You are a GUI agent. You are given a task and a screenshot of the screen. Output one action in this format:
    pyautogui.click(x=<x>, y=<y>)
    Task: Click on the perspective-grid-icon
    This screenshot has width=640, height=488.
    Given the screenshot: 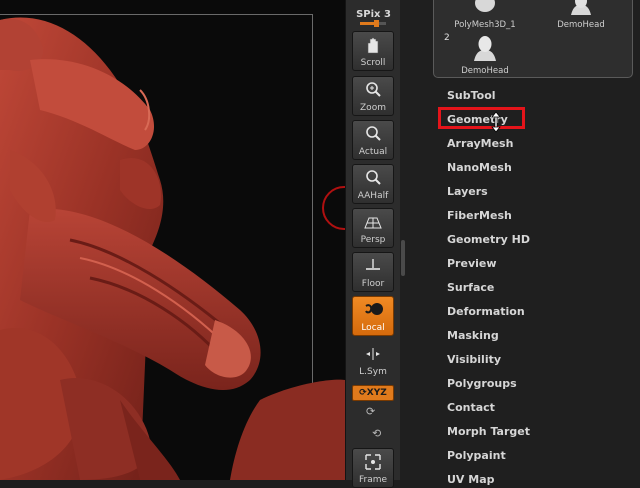 What is the action you would take?
    pyautogui.click(x=373, y=223)
    